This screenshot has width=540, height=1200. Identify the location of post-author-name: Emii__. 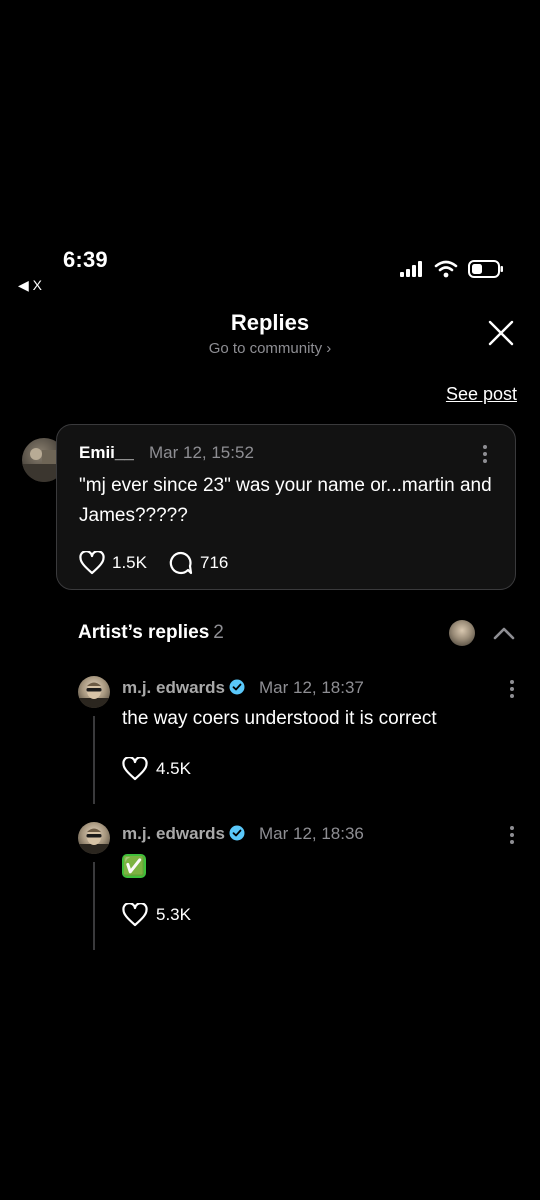
(106, 453).